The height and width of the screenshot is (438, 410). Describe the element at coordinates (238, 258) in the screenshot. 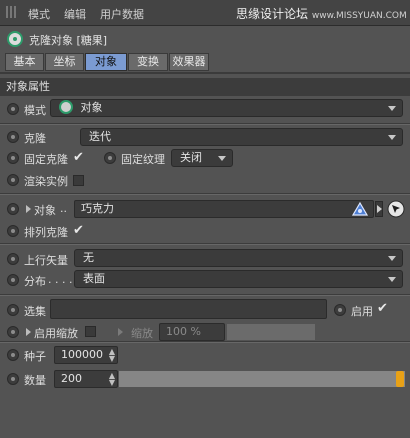

I see `up-vector-dropdown: 无` at that location.